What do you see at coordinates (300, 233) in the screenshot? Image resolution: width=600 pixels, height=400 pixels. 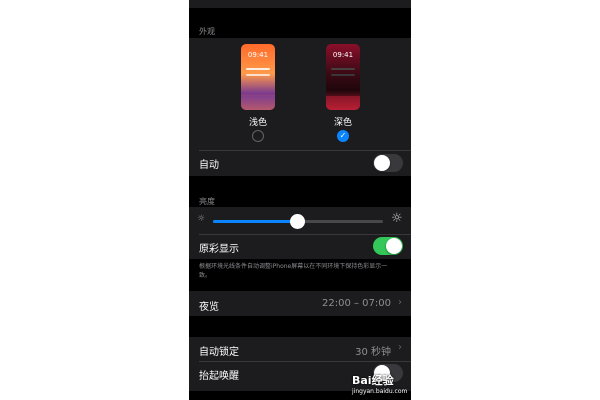 I see `brightness-group: ☼ ☼ 原彩显示` at bounding box center [300, 233].